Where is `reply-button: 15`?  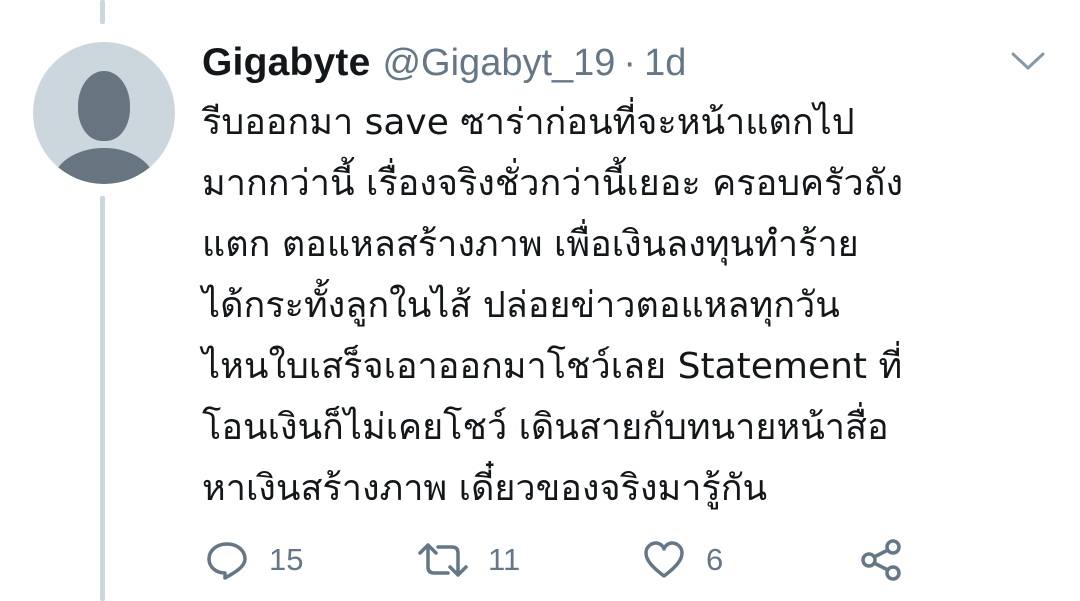 reply-button: 15 is located at coordinates (254, 560).